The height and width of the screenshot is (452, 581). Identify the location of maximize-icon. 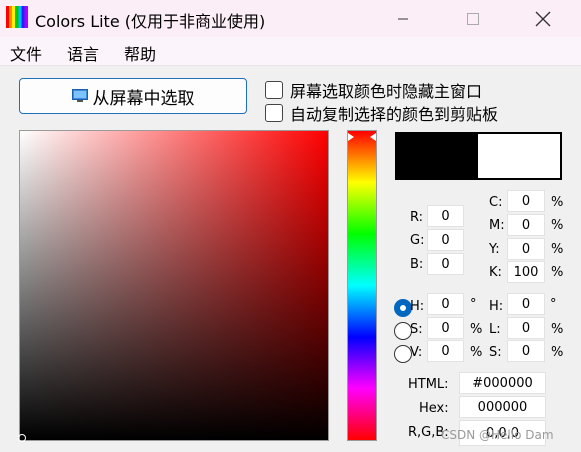
(473, 18).